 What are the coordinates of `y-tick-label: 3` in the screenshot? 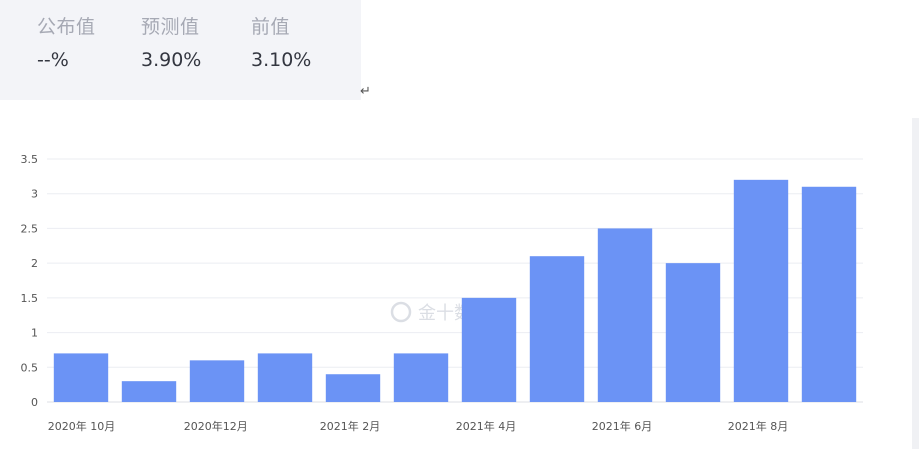 It's located at (34, 194).